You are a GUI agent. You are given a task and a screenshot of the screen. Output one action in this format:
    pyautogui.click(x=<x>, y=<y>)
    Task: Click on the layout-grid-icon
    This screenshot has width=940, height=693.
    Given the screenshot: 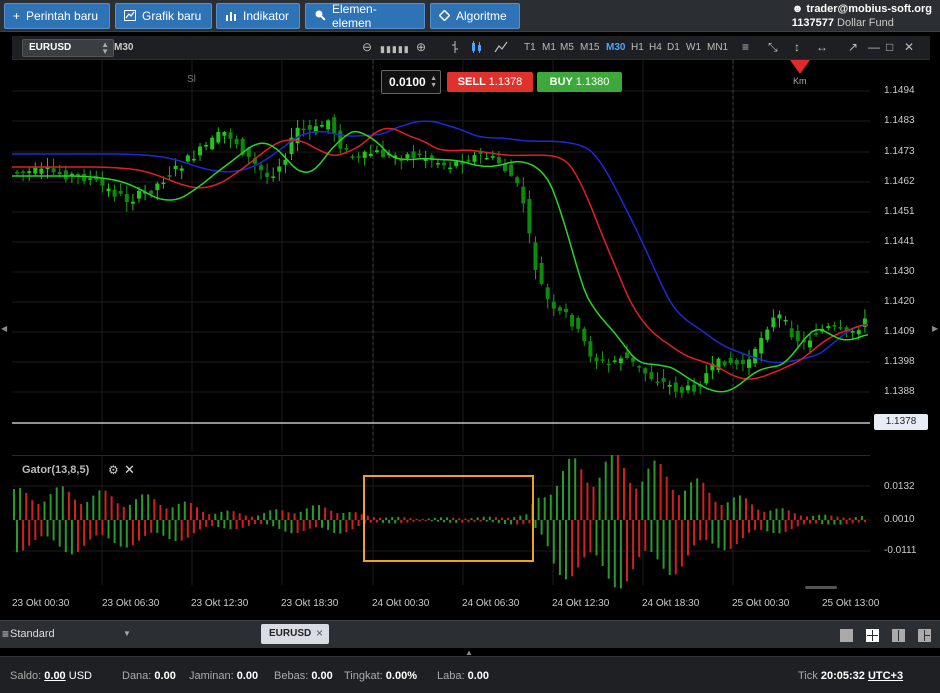 What is the action you would take?
    pyautogui.click(x=872, y=635)
    